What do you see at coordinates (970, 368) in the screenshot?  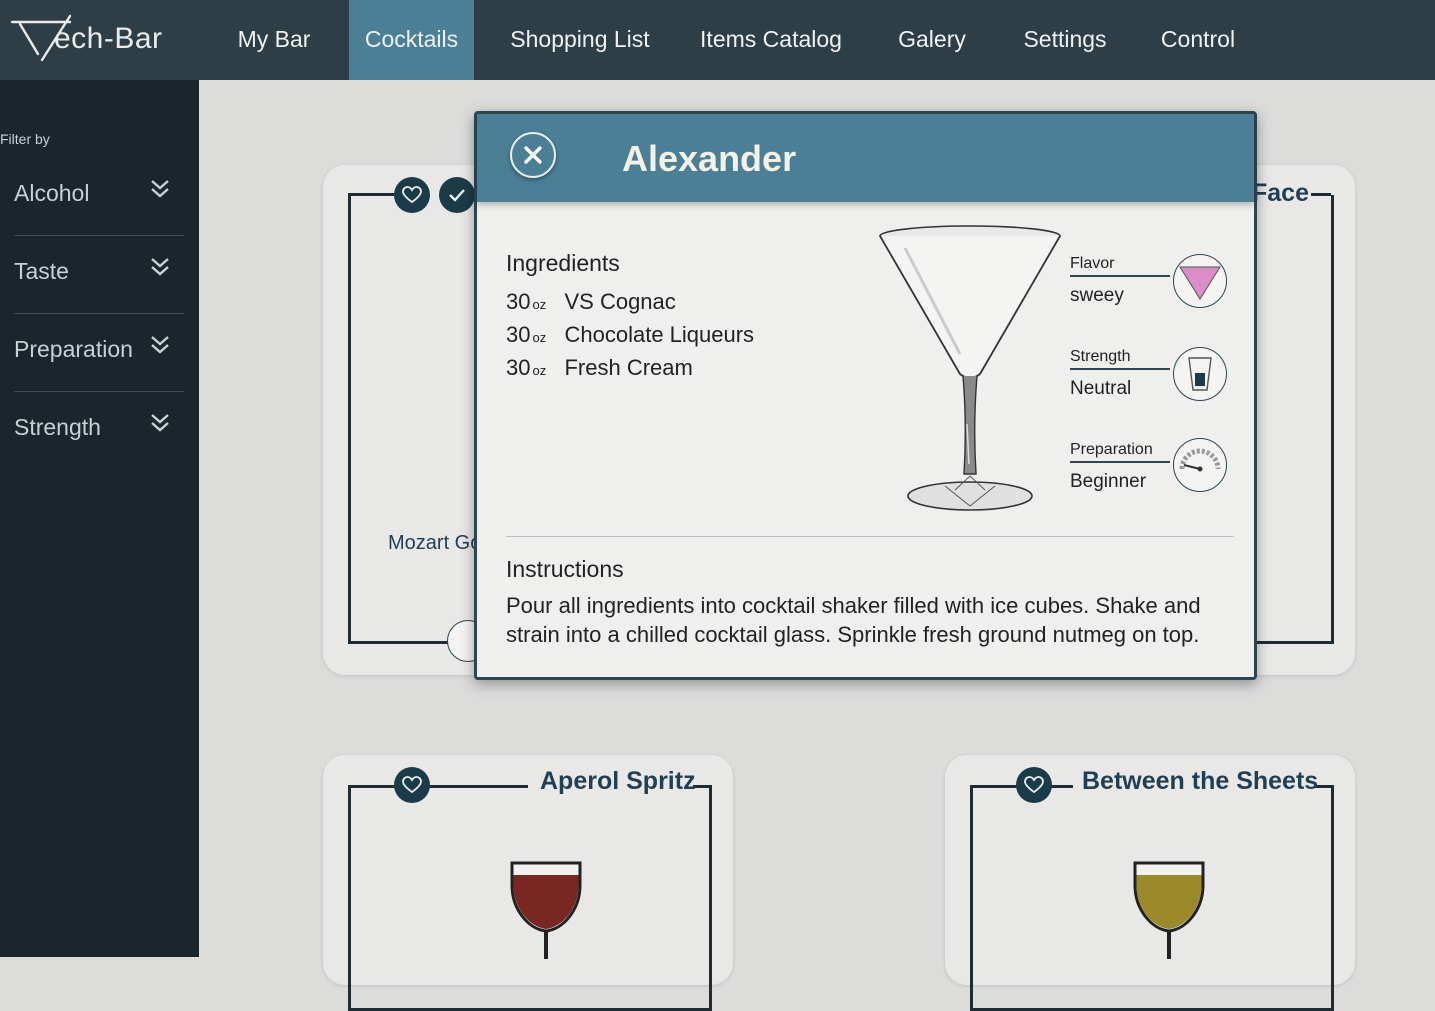 I see `cocktail-glass-image` at bounding box center [970, 368].